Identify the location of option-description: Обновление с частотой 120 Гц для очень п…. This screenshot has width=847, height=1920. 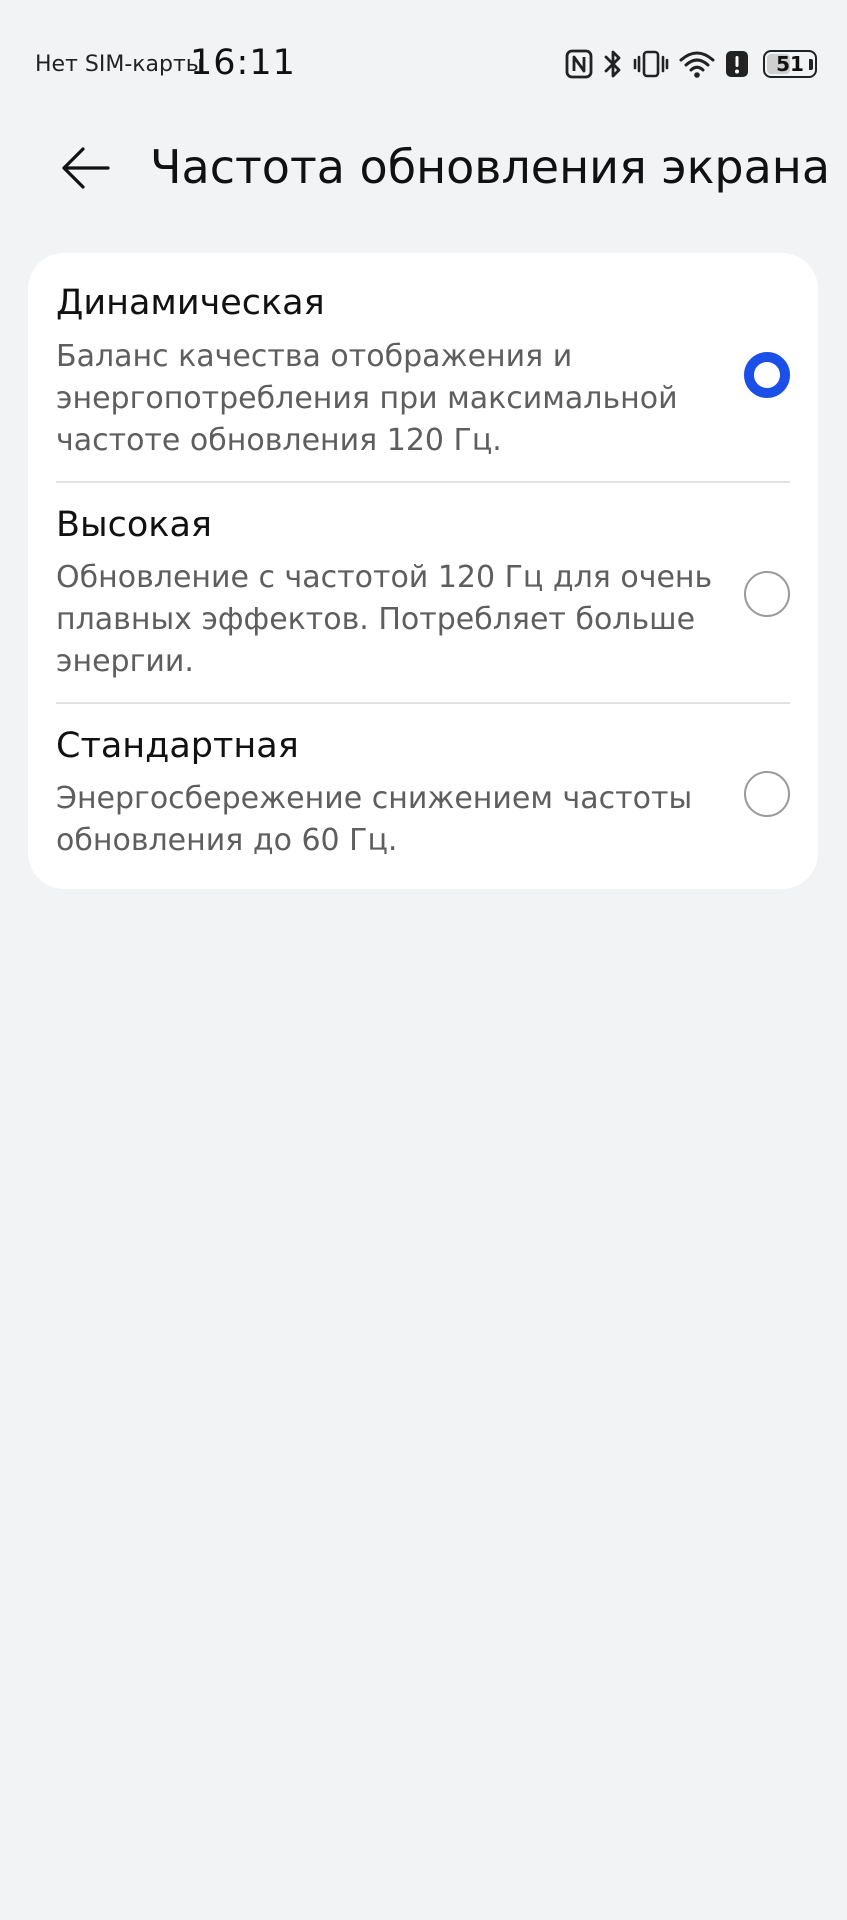
(384, 619).